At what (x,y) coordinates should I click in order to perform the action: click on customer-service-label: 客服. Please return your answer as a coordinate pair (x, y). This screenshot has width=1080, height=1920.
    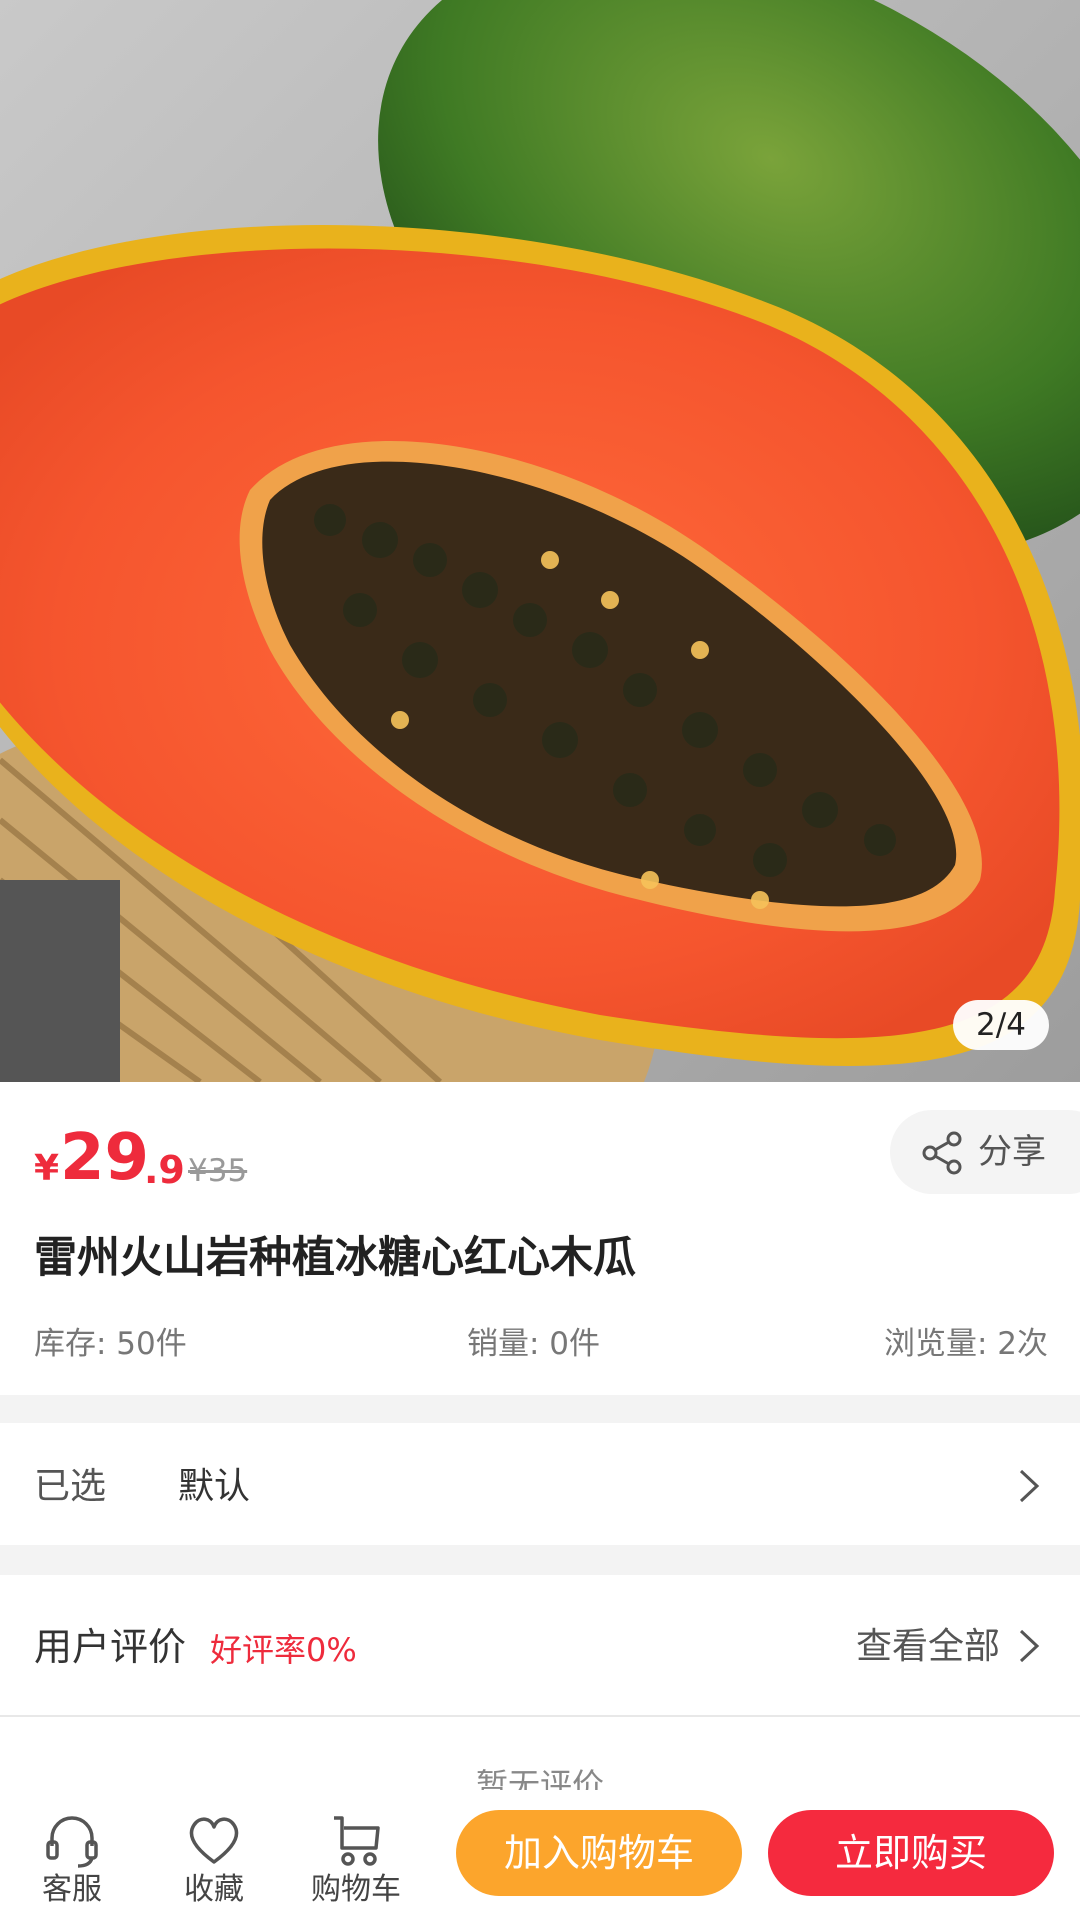
    Looking at the image, I should click on (72, 1889).